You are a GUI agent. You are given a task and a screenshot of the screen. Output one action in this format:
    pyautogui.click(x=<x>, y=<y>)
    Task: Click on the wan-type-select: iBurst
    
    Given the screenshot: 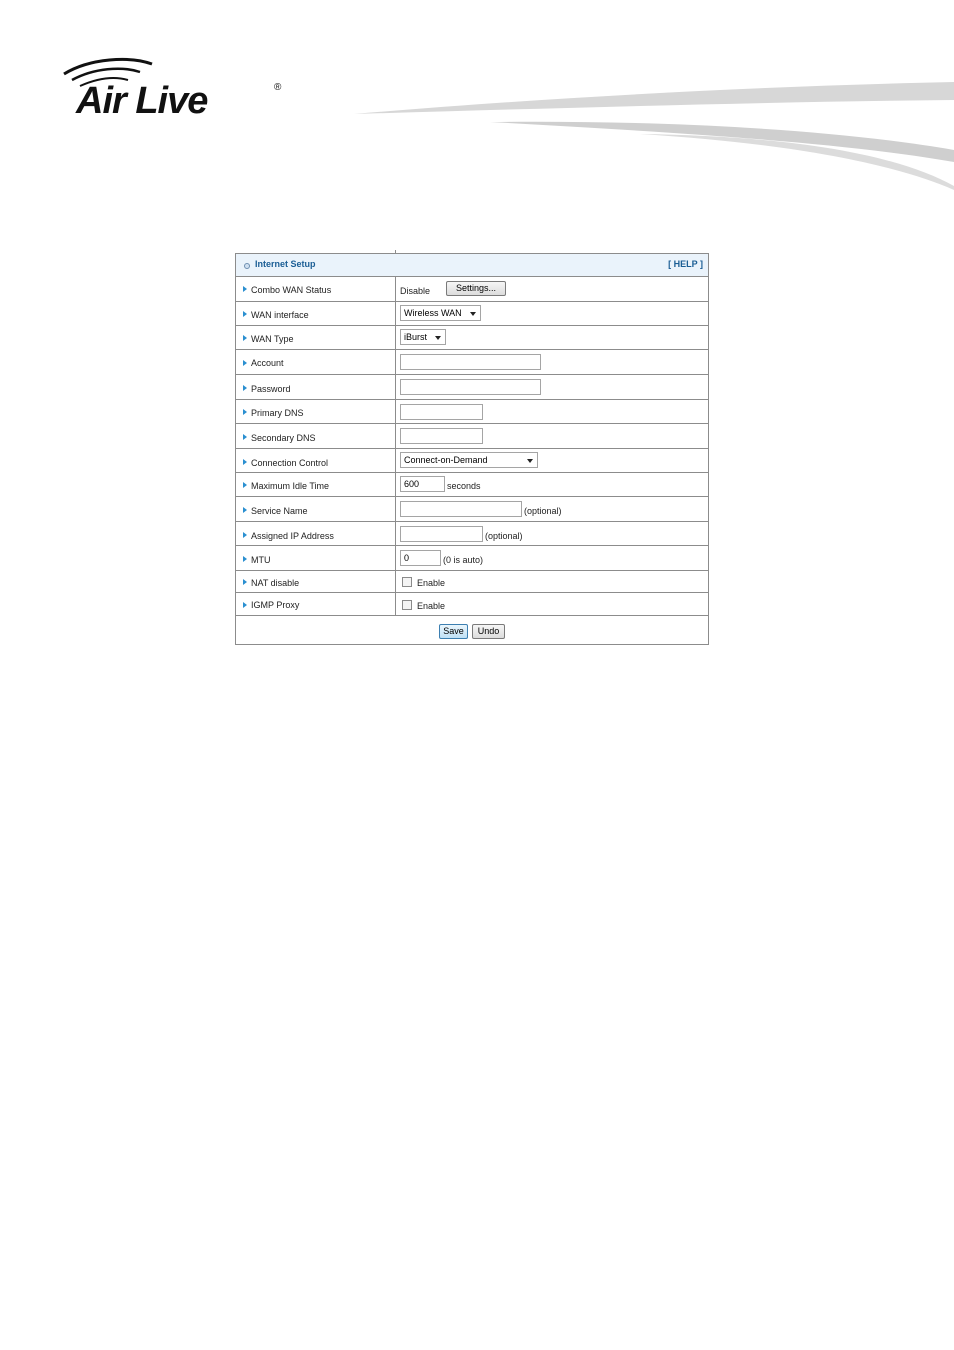 What is the action you would take?
    pyautogui.click(x=423, y=337)
    